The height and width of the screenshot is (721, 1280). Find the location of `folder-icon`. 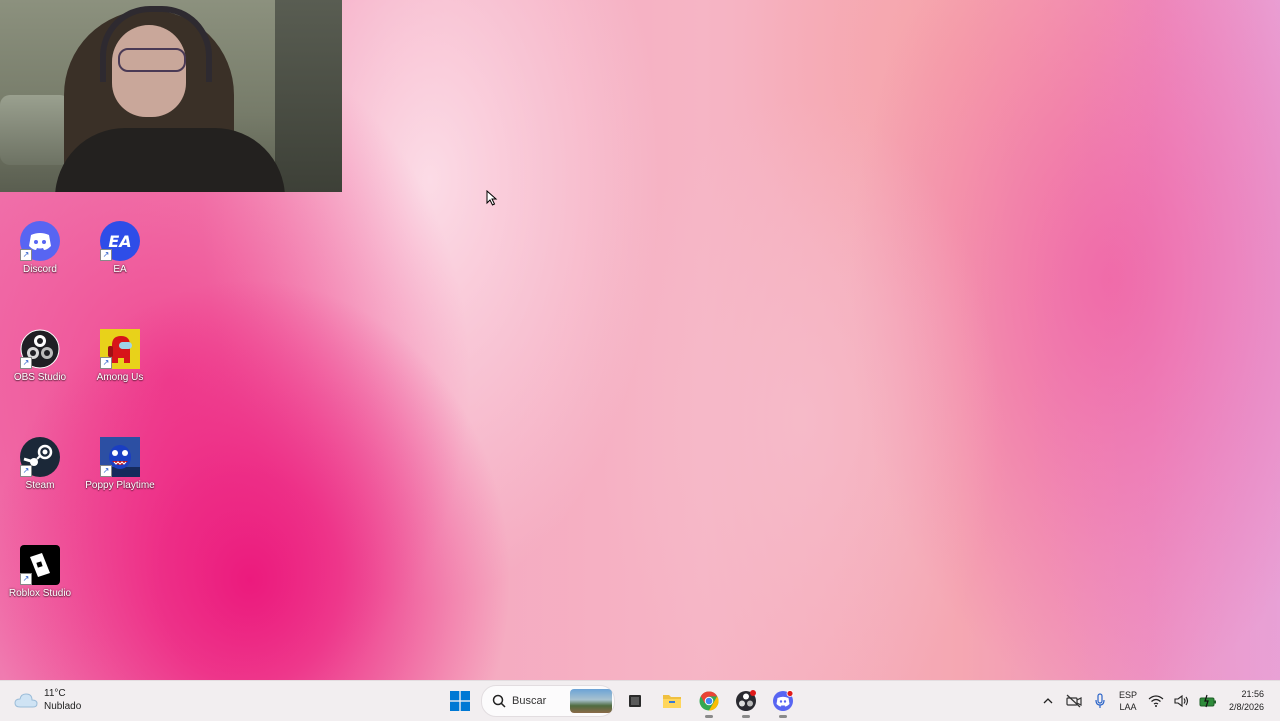

folder-icon is located at coordinates (672, 701).